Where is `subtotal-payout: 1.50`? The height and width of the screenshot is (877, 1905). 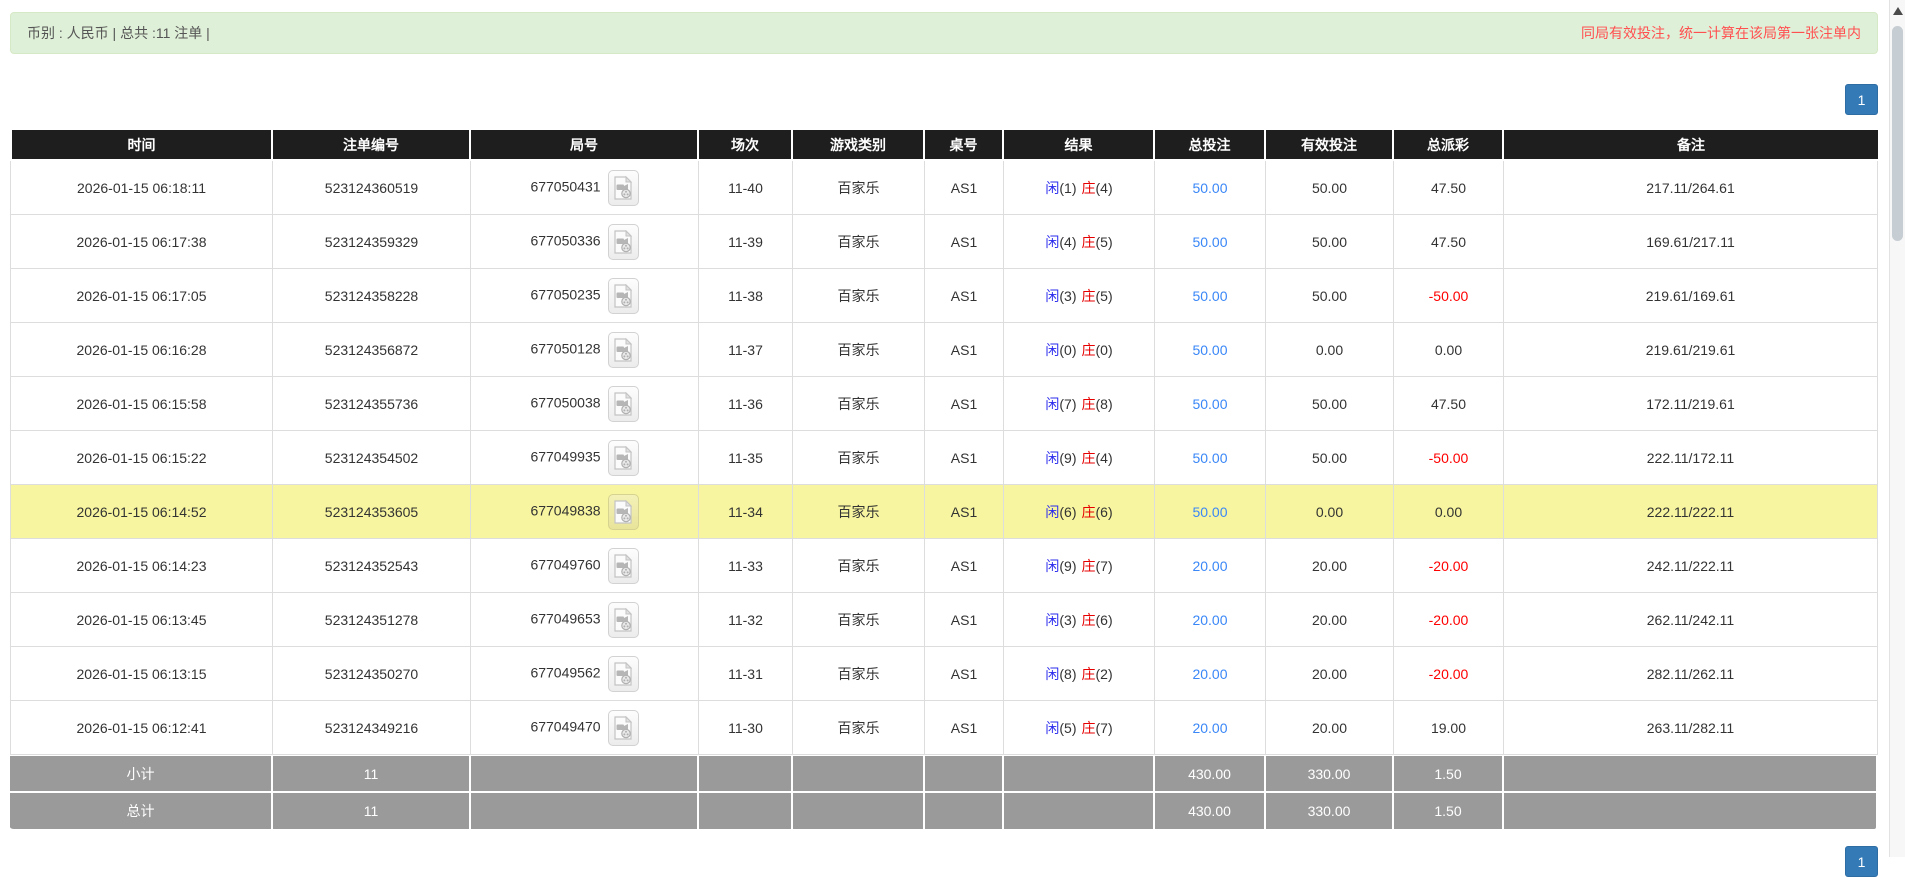
subtotal-payout: 1.50 is located at coordinates (1449, 774).